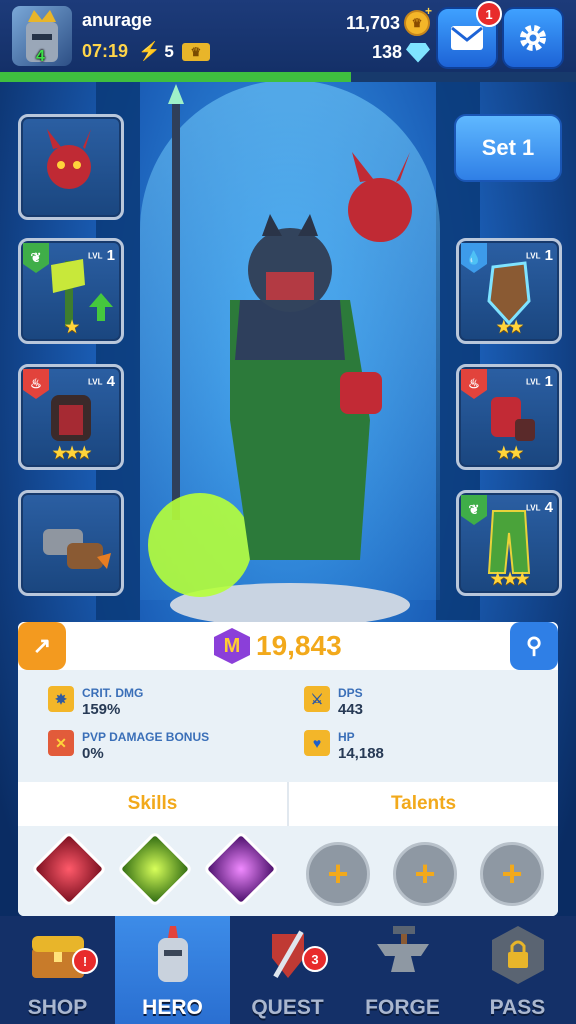 This screenshot has height=1024, width=576. What do you see at coordinates (315, 959) in the screenshot?
I see `quest-badge: 3` at bounding box center [315, 959].